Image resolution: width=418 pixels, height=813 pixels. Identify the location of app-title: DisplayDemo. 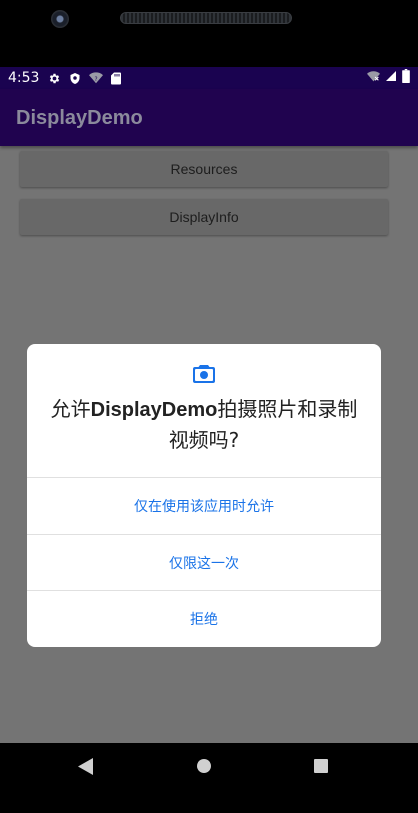
(79, 118).